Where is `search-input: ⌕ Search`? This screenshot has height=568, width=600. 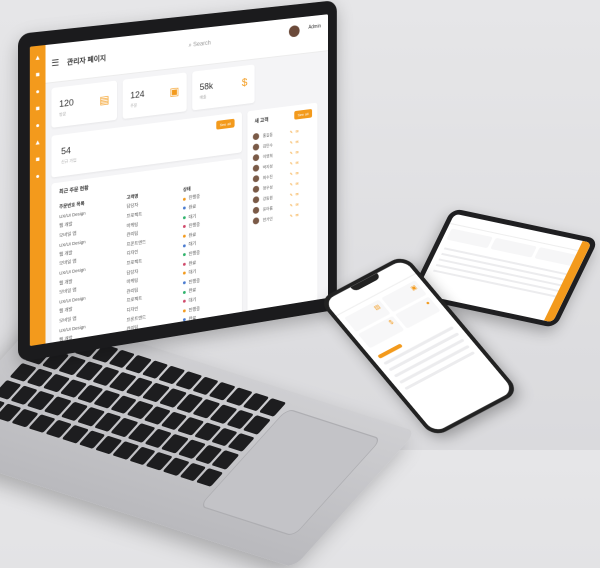
search-input: ⌕ Search is located at coordinates (200, 45).